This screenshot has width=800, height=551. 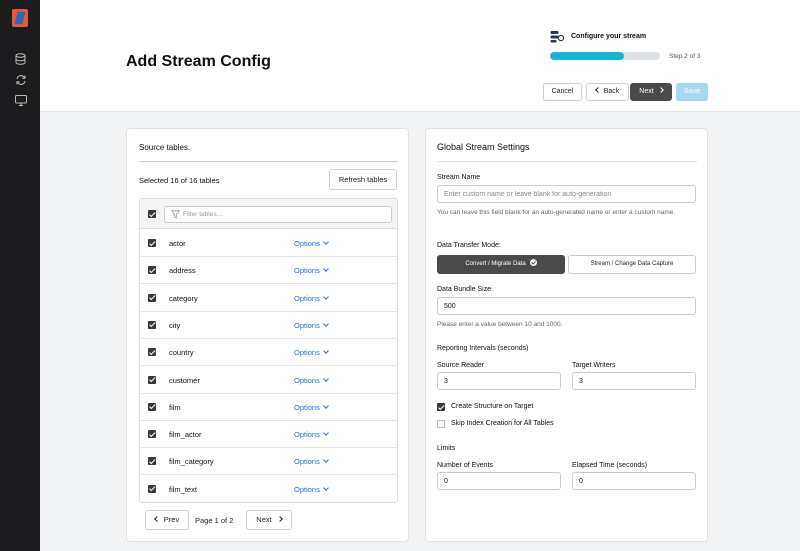 What do you see at coordinates (268, 353) in the screenshot?
I see `table-row: country Options` at bounding box center [268, 353].